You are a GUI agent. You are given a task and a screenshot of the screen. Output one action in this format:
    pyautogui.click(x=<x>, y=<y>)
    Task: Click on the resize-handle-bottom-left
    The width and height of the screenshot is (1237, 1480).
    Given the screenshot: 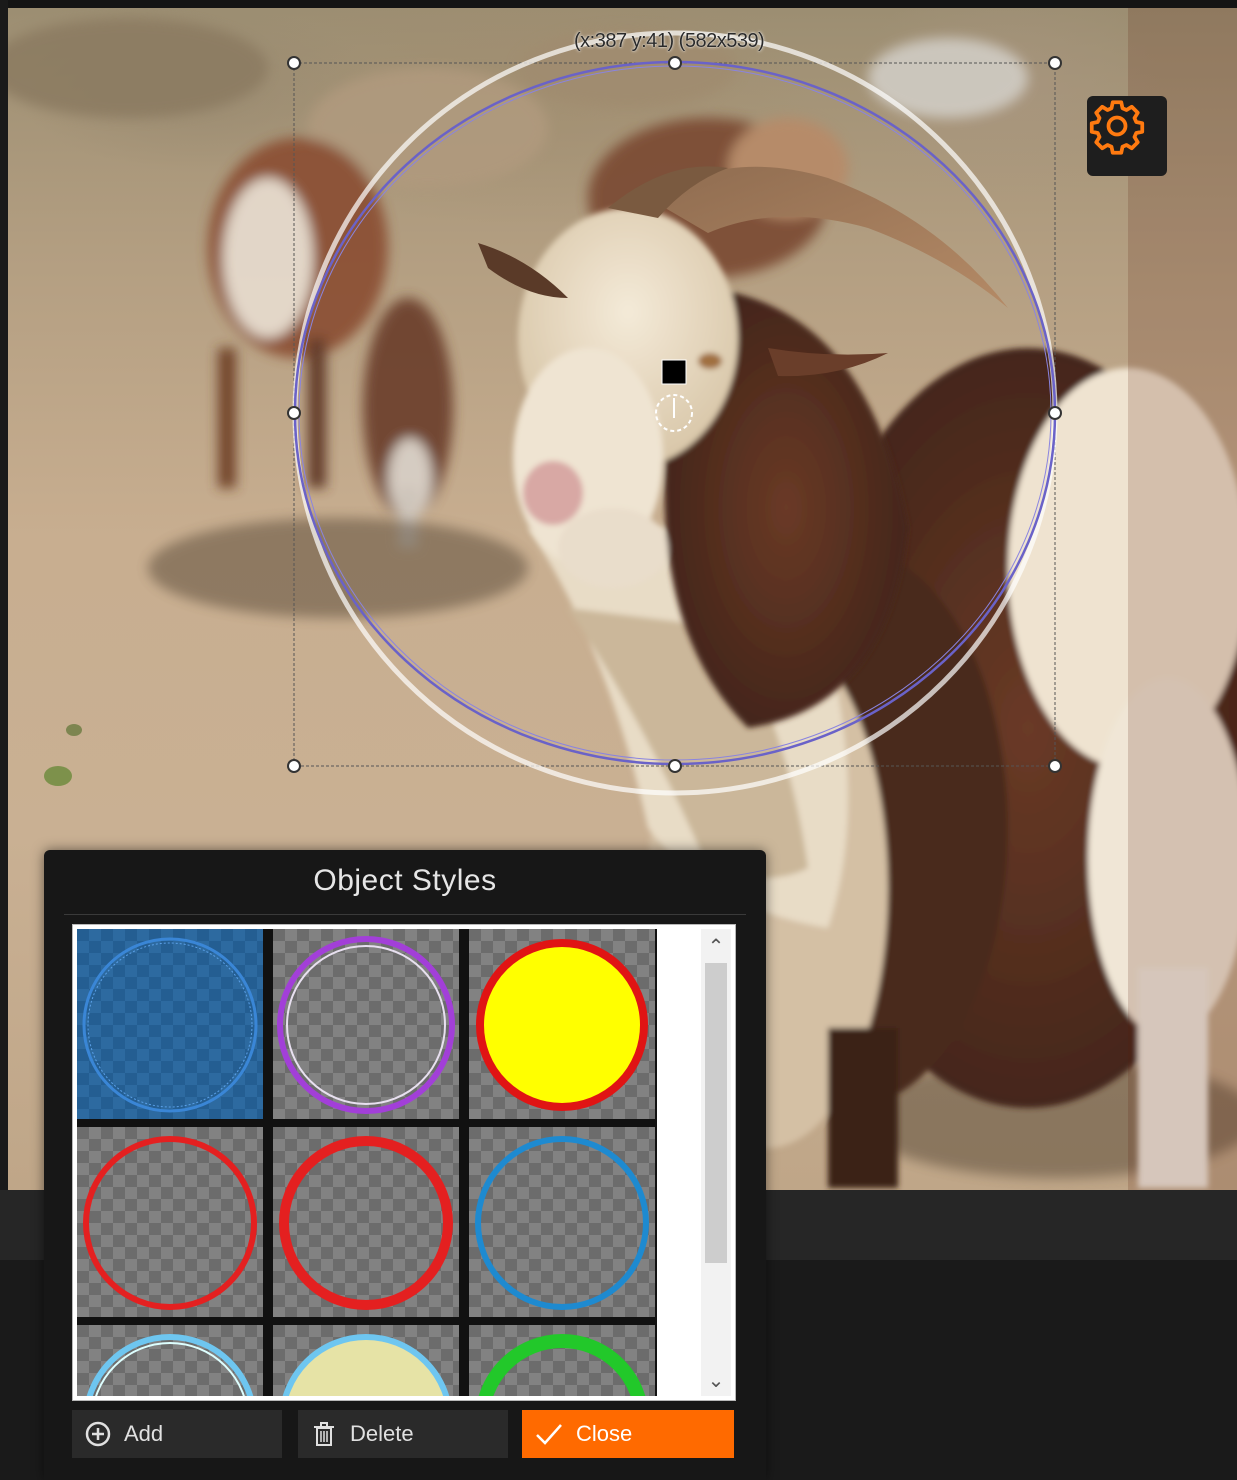 What is the action you would take?
    pyautogui.click(x=294, y=766)
    